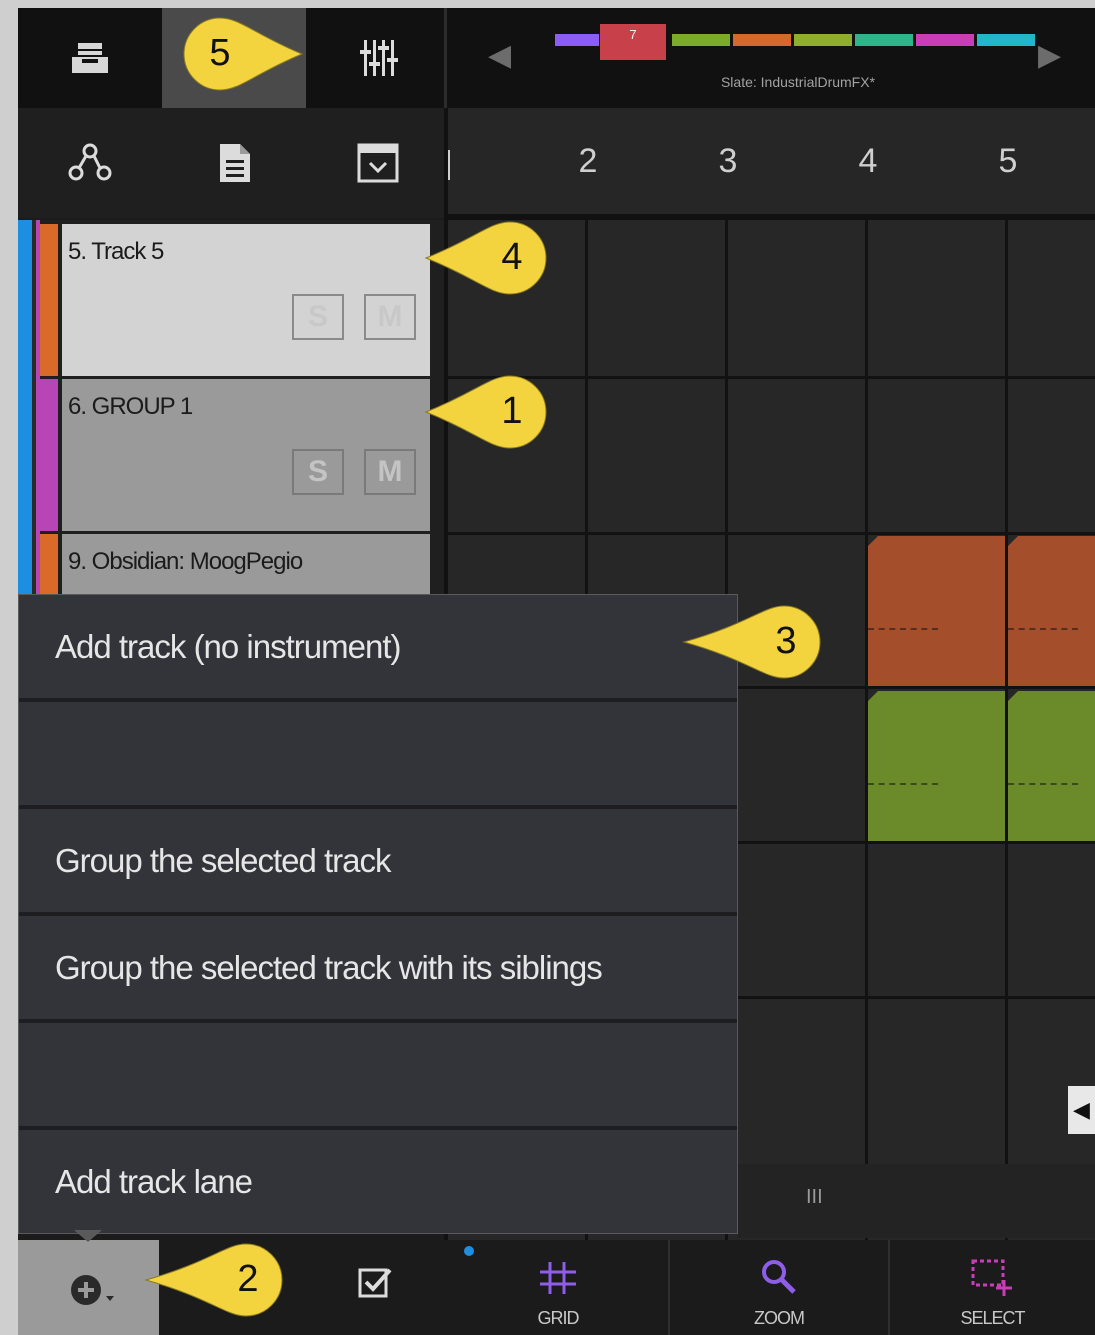 This screenshot has height=1335, width=1095. I want to click on ruler-mark: 2, so click(588, 161).